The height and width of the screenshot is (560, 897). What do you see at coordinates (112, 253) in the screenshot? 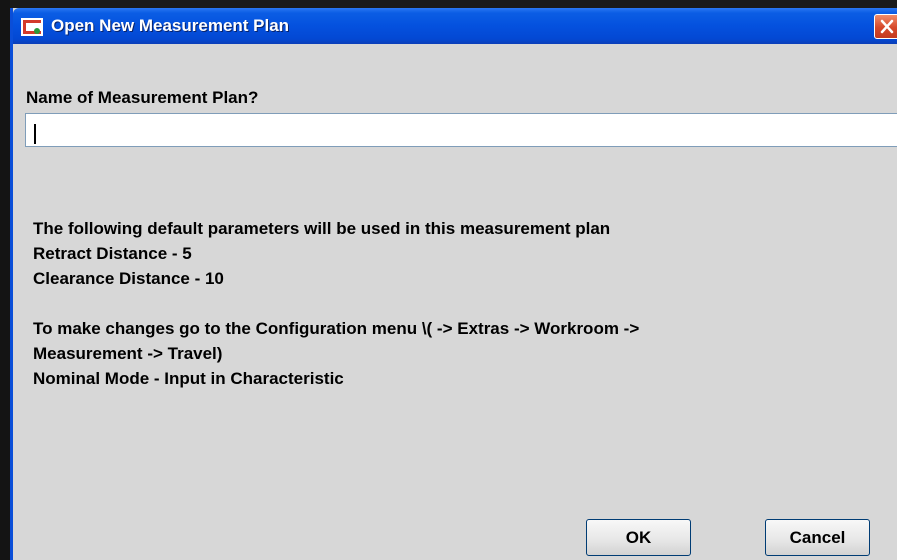
I see `info-line: Retract Distance - 5` at bounding box center [112, 253].